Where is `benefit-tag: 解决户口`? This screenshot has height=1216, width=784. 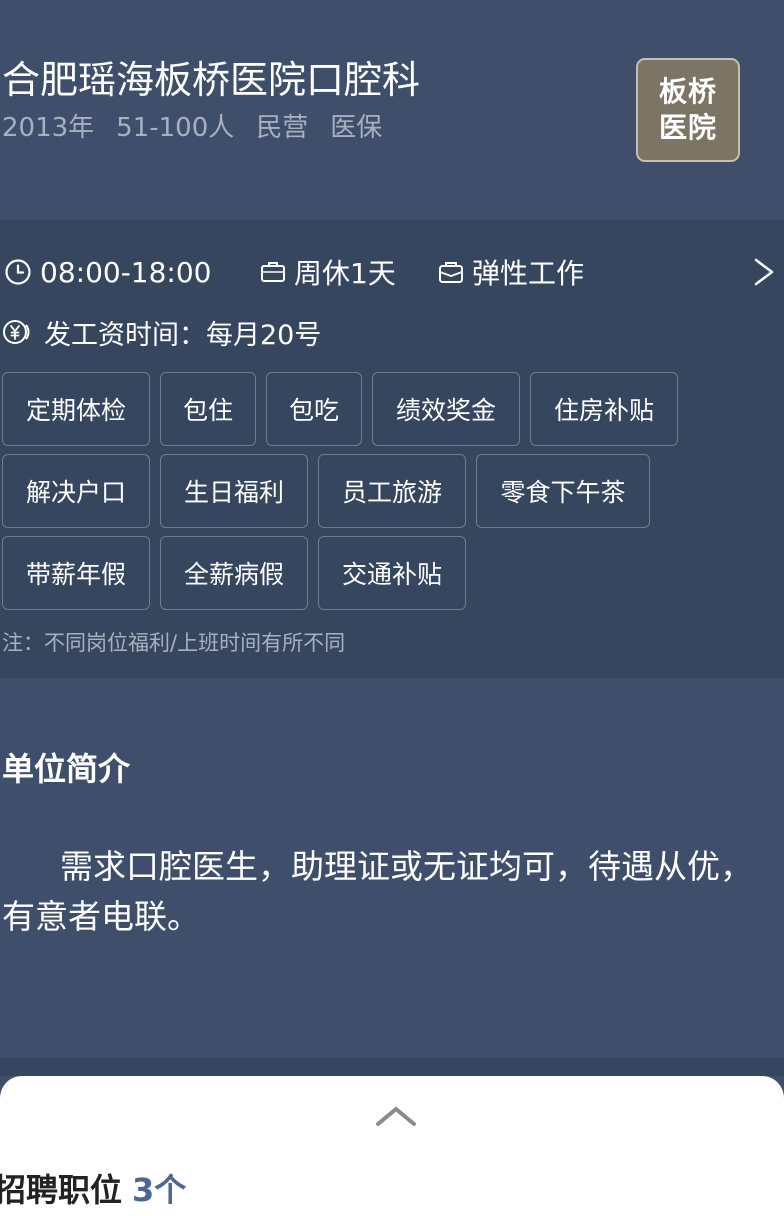 benefit-tag: 解决户口 is located at coordinates (76, 491).